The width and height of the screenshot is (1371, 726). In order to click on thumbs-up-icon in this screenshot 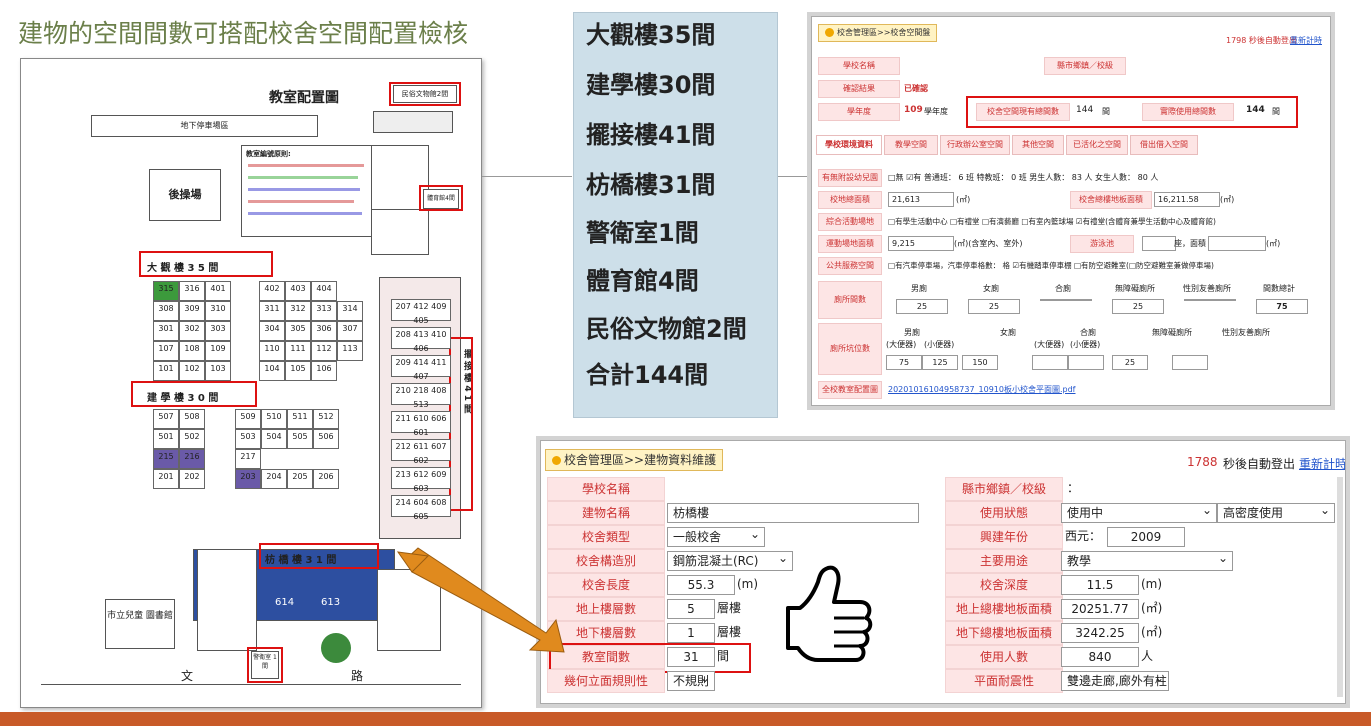, I will do `click(829, 613)`.